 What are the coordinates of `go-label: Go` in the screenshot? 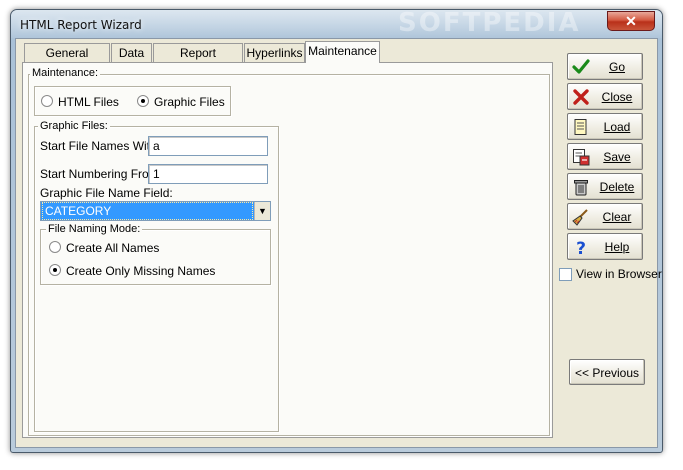 It's located at (616, 67).